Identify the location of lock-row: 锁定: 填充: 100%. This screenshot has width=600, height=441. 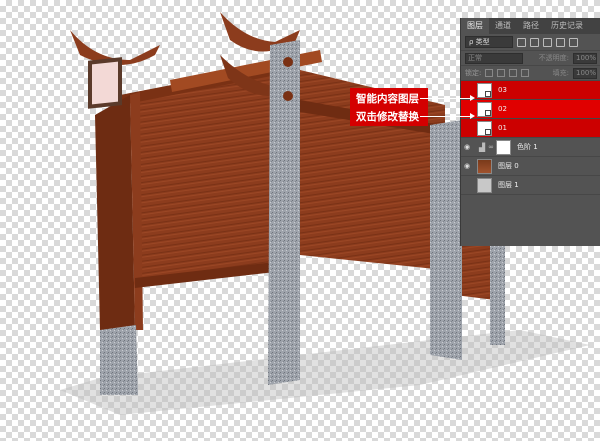
(530, 73).